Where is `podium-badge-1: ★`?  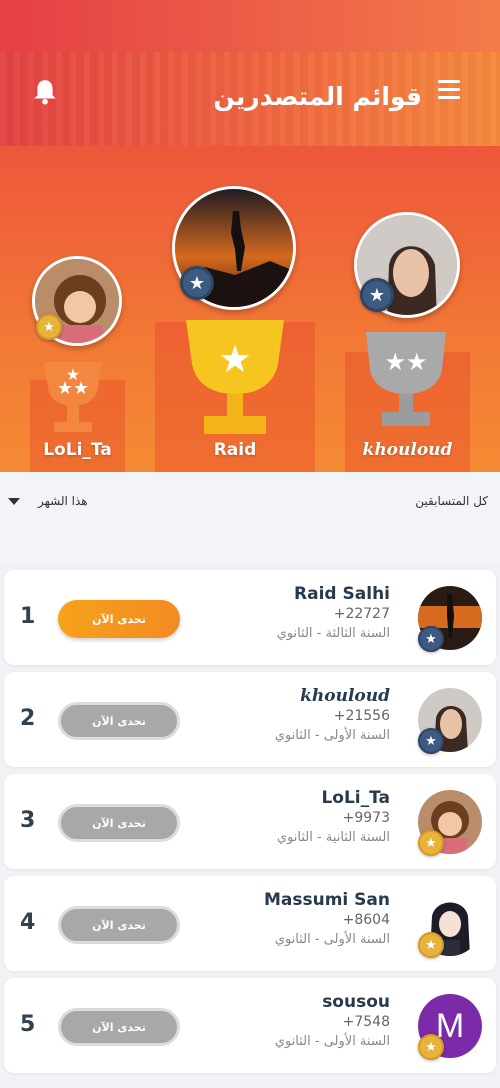
podium-badge-1: ★ is located at coordinates (197, 283).